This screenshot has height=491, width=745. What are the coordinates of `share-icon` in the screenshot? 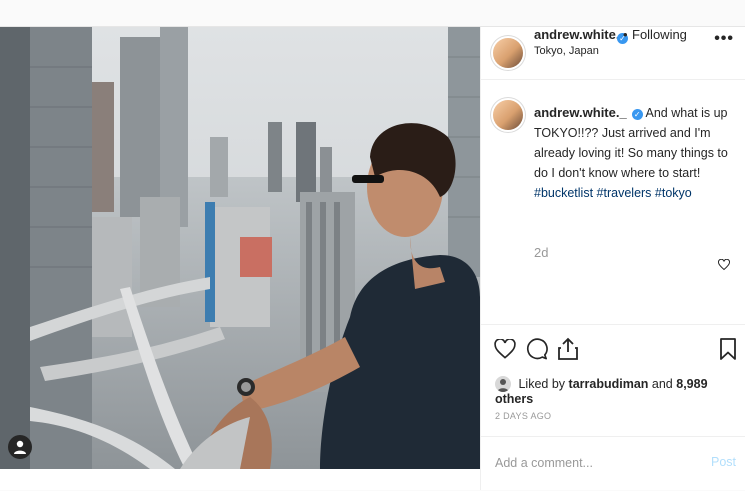 It's located at (568, 349).